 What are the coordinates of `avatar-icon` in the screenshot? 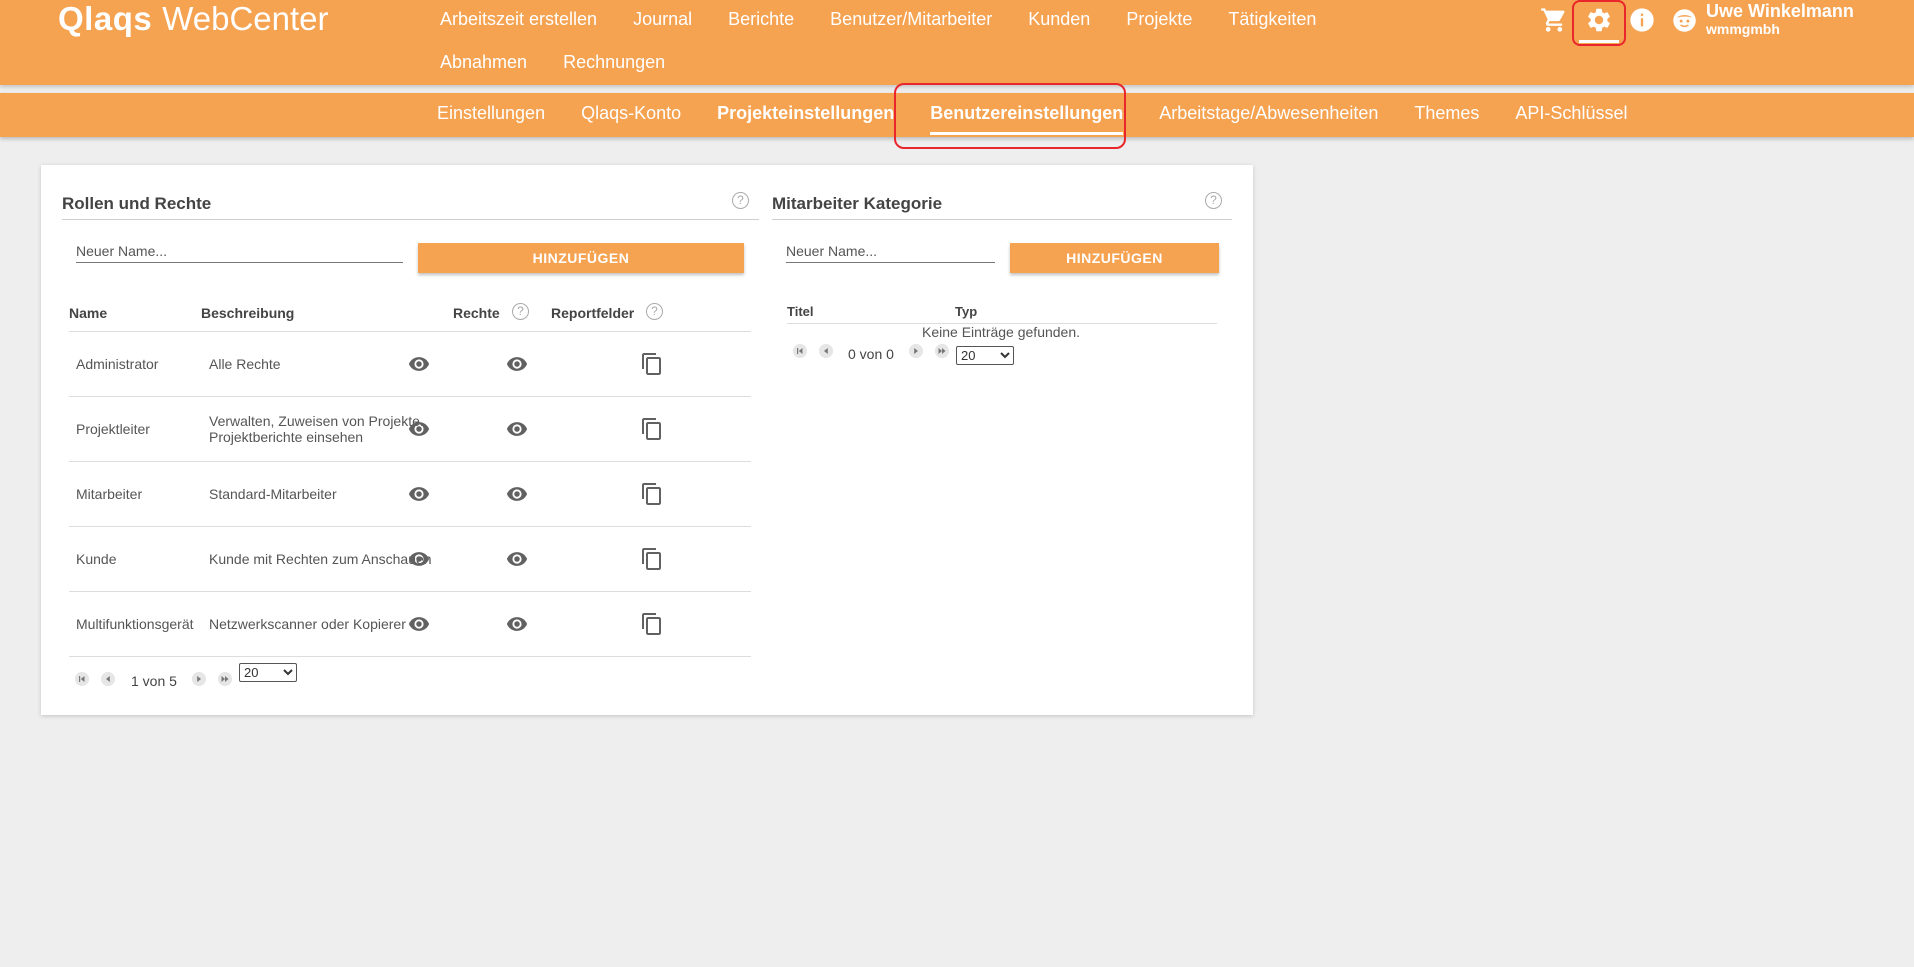 It's located at (1684, 20).